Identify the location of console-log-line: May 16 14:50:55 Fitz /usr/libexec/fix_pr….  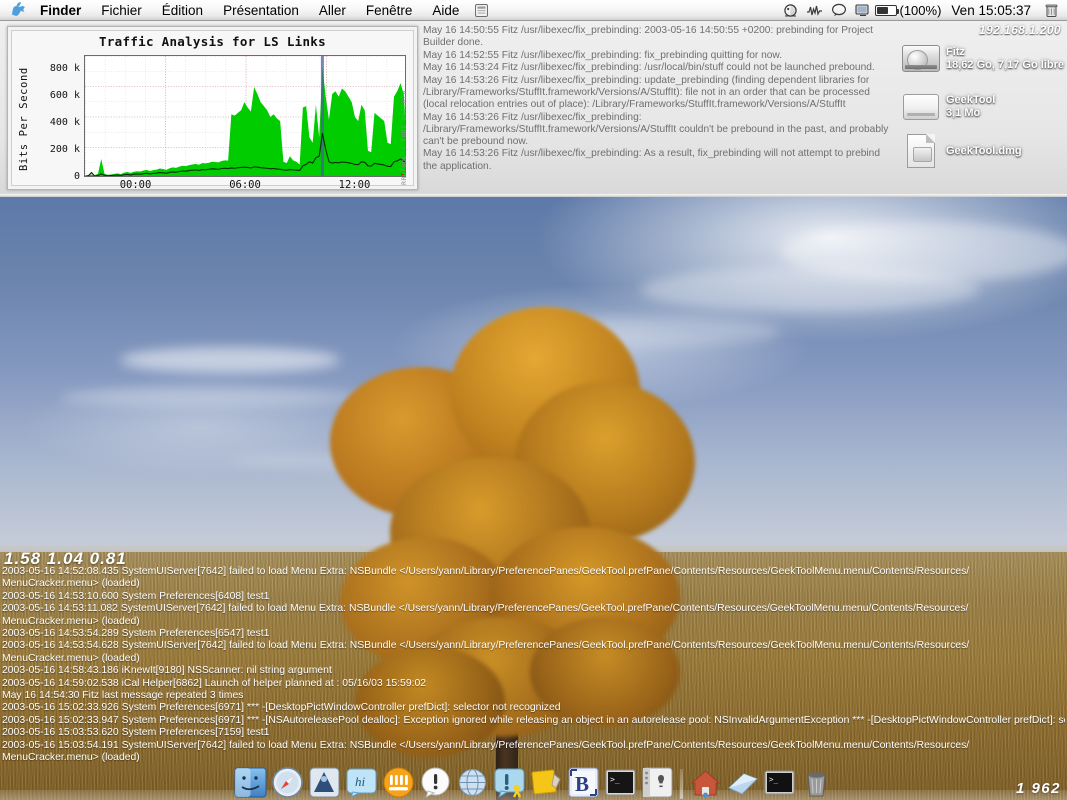
(648, 37).